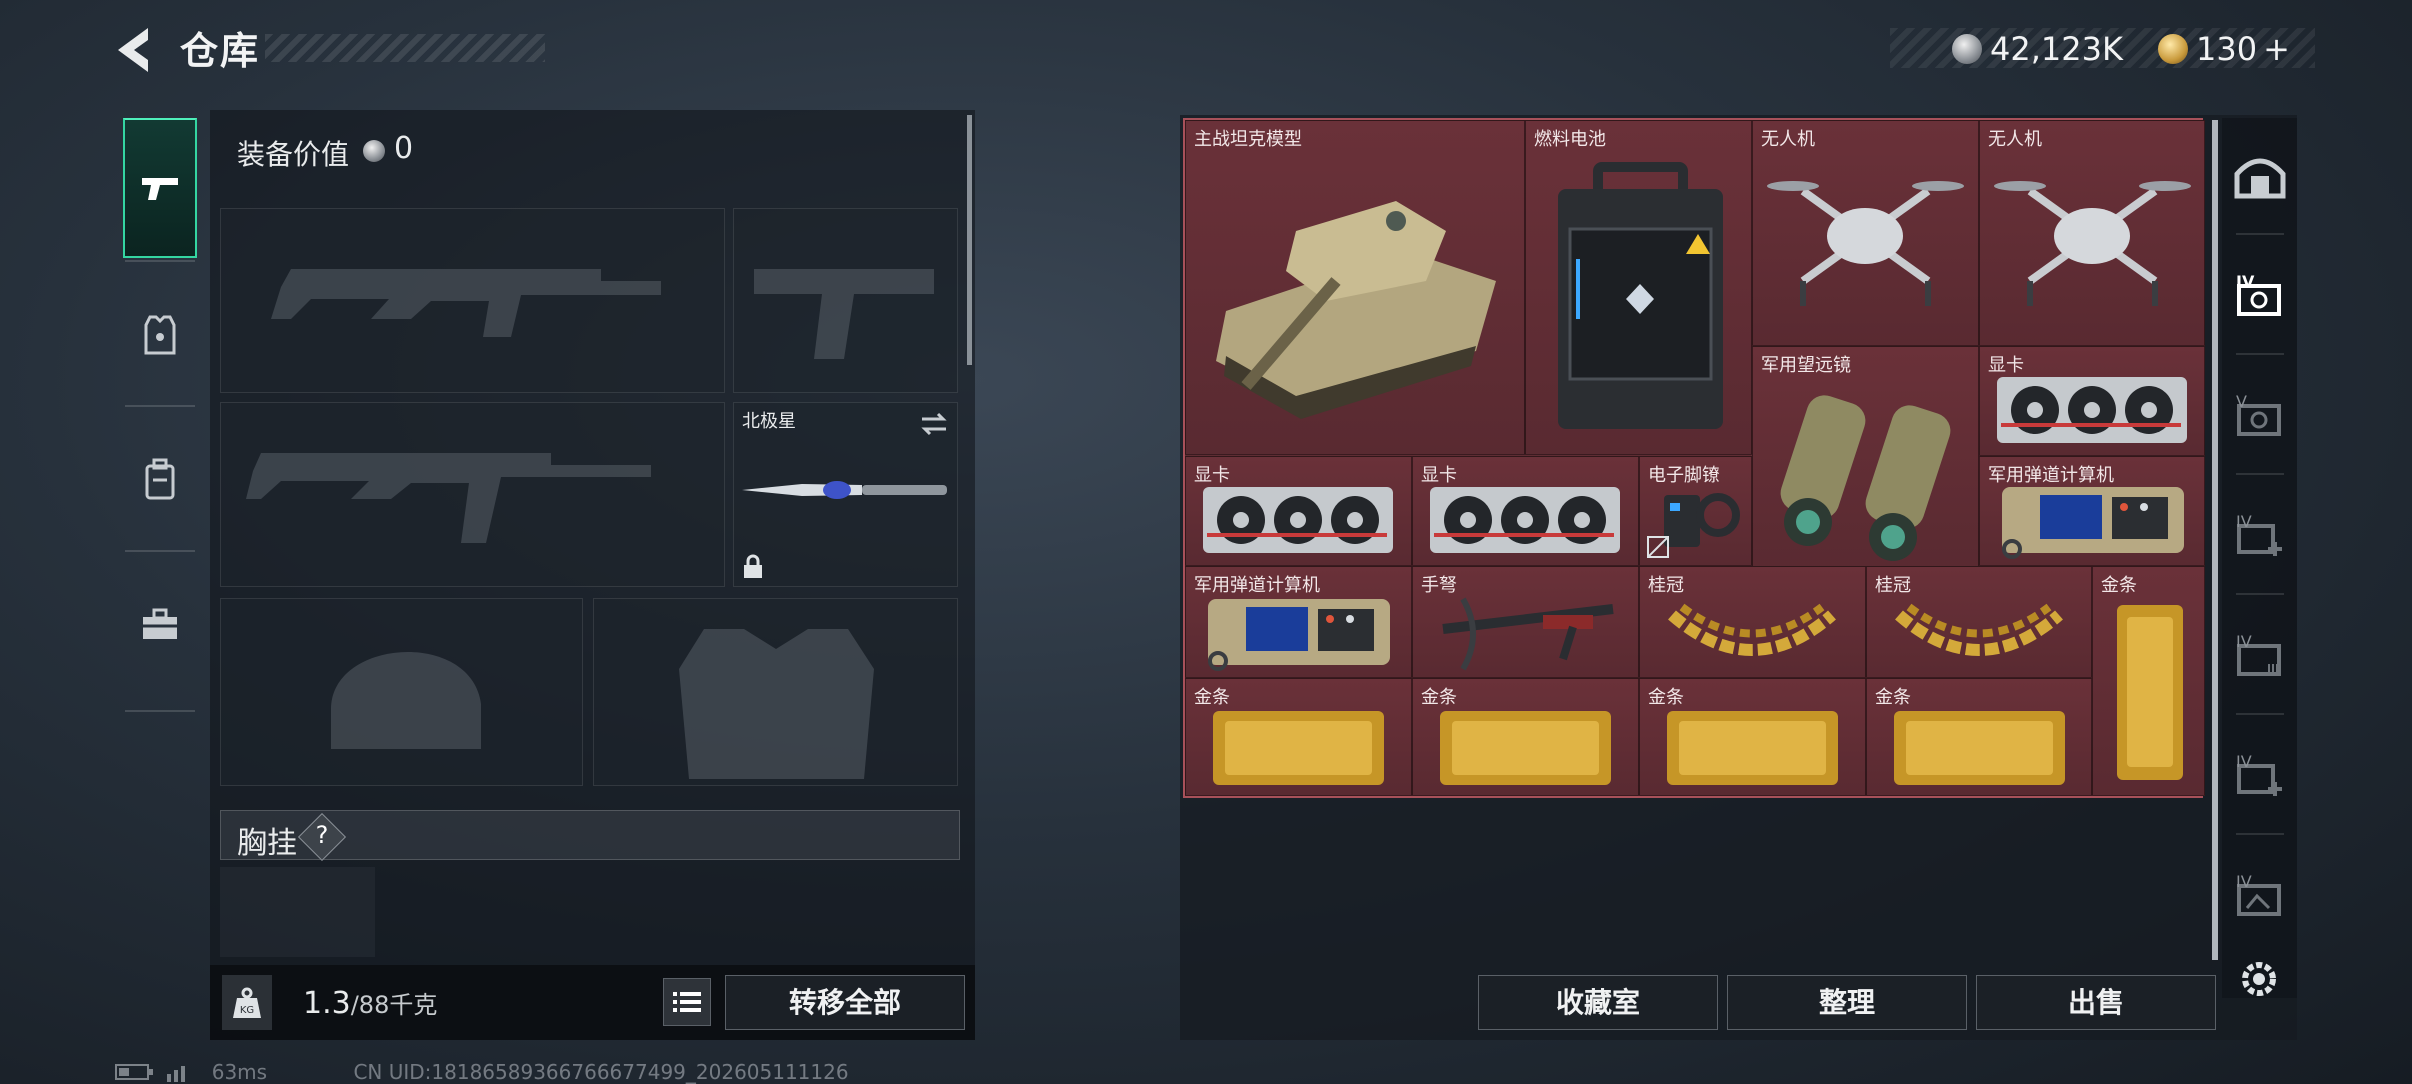 This screenshot has width=2412, height=1084. I want to click on pistol-silhouette-icon, so click(844, 314).